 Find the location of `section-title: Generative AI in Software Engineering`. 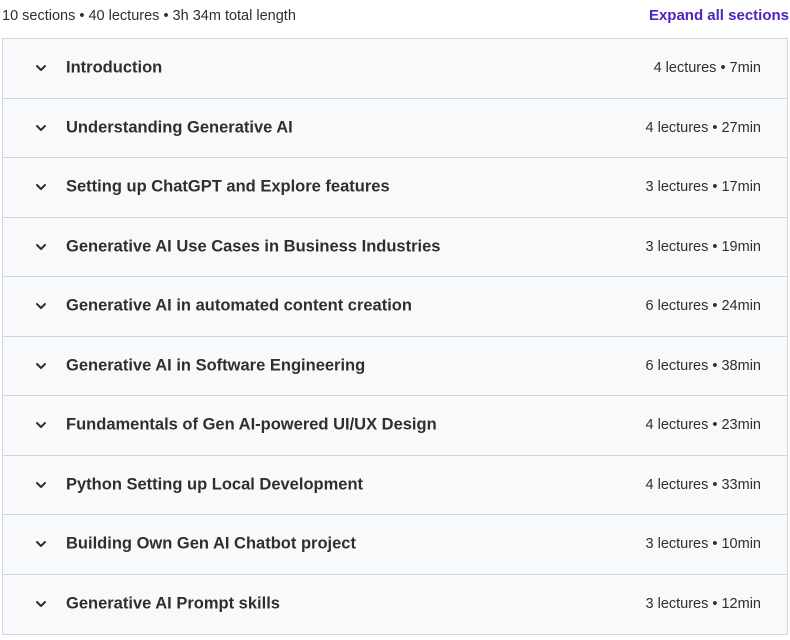

section-title: Generative AI in Software Engineering is located at coordinates (216, 365).